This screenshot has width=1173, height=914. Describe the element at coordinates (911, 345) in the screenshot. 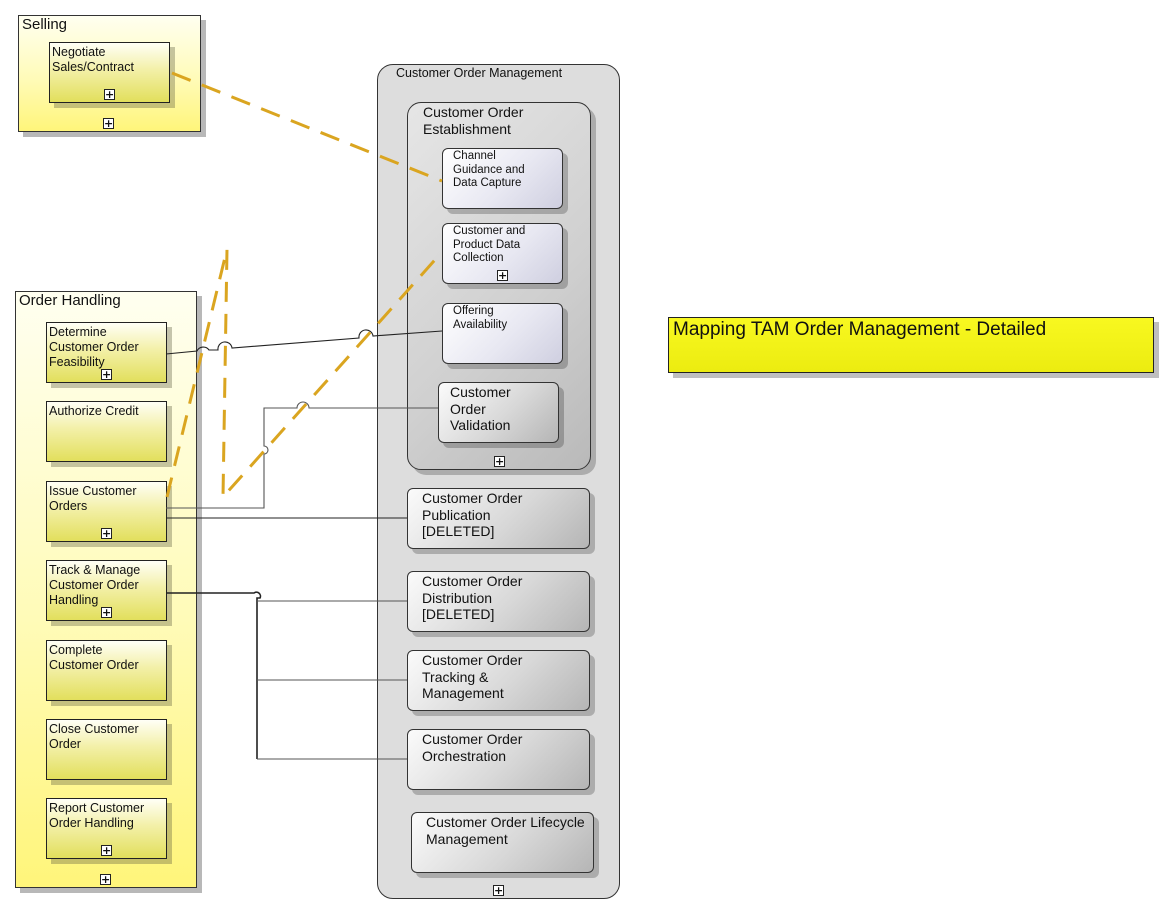

I see `diagram-title-note: Mapping TAM Order Management - Detailed` at that location.